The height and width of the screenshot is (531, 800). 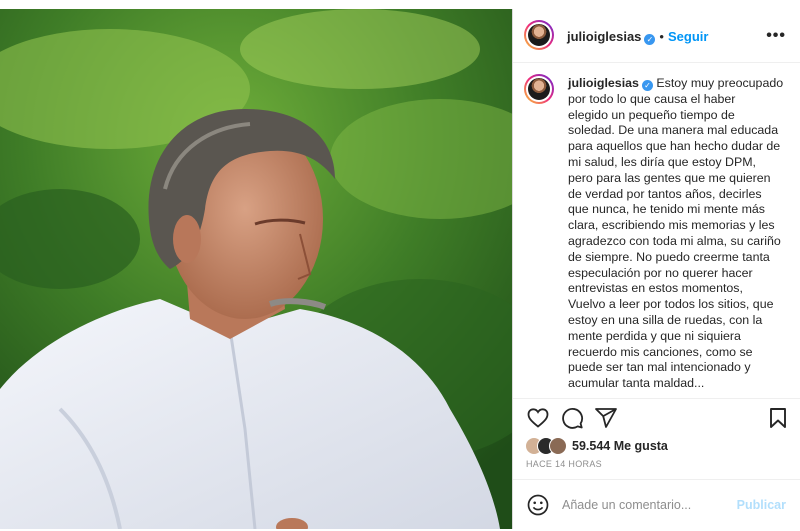 What do you see at coordinates (604, 36) in the screenshot?
I see `header-username: julioiglesias` at bounding box center [604, 36].